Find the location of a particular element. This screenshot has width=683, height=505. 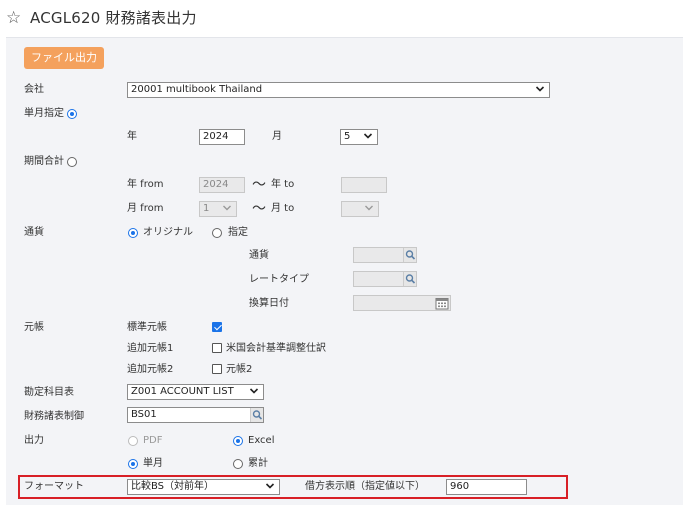

account-chart-label: 勘定科目表 is located at coordinates (49, 392).